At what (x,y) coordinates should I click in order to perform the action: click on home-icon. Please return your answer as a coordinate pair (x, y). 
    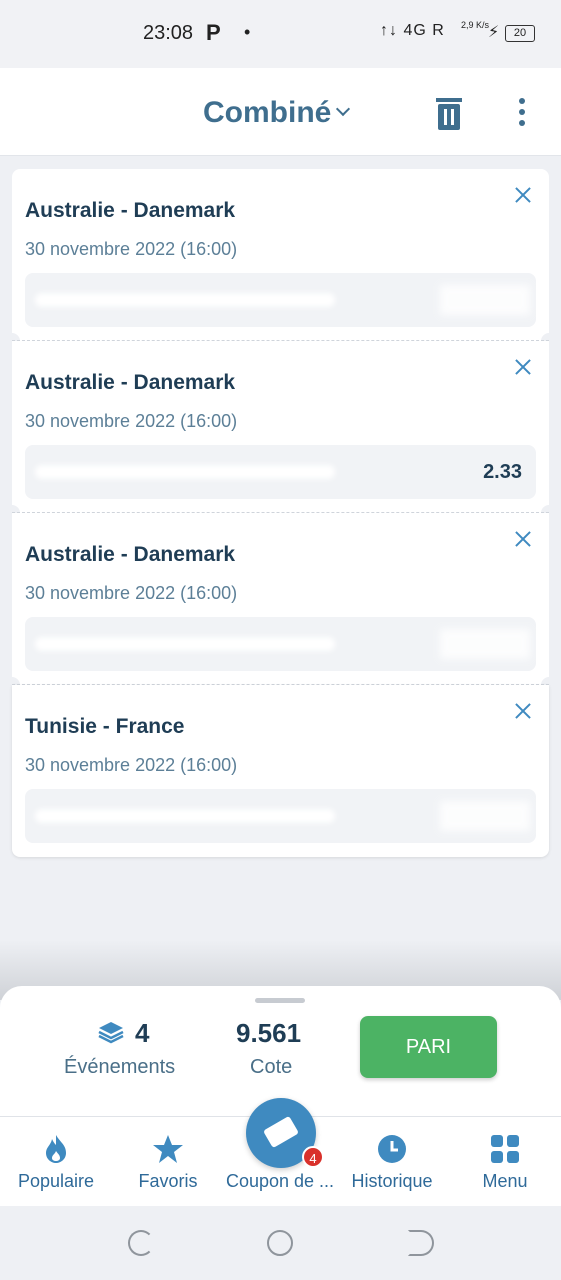
    Looking at the image, I should click on (280, 1243).